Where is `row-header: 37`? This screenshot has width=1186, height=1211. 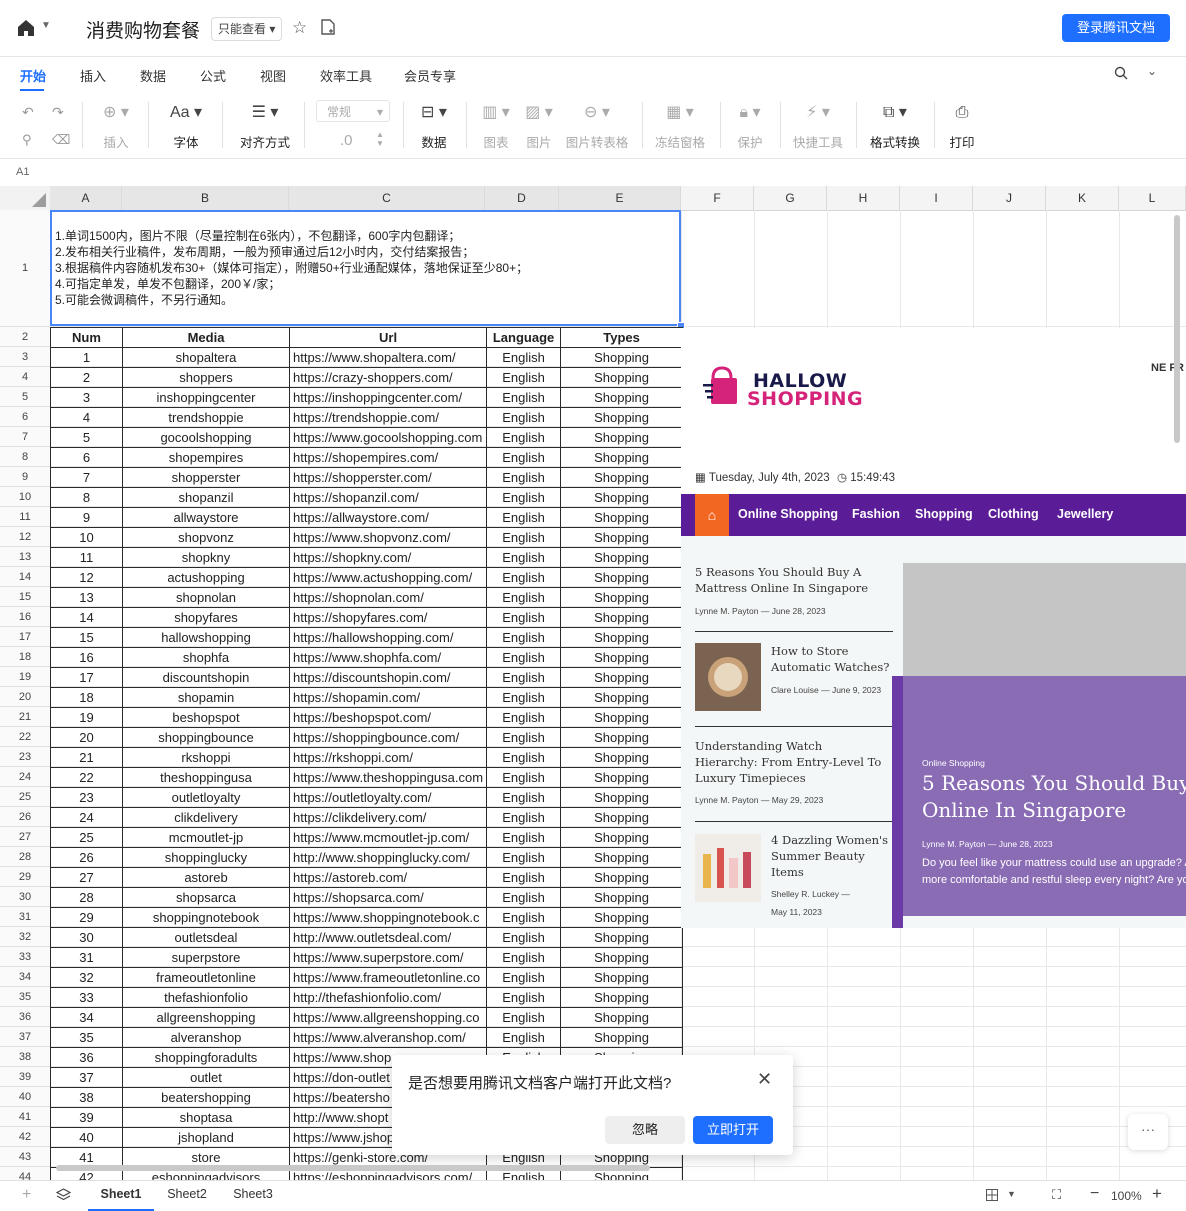
row-header: 37 is located at coordinates (25, 1037).